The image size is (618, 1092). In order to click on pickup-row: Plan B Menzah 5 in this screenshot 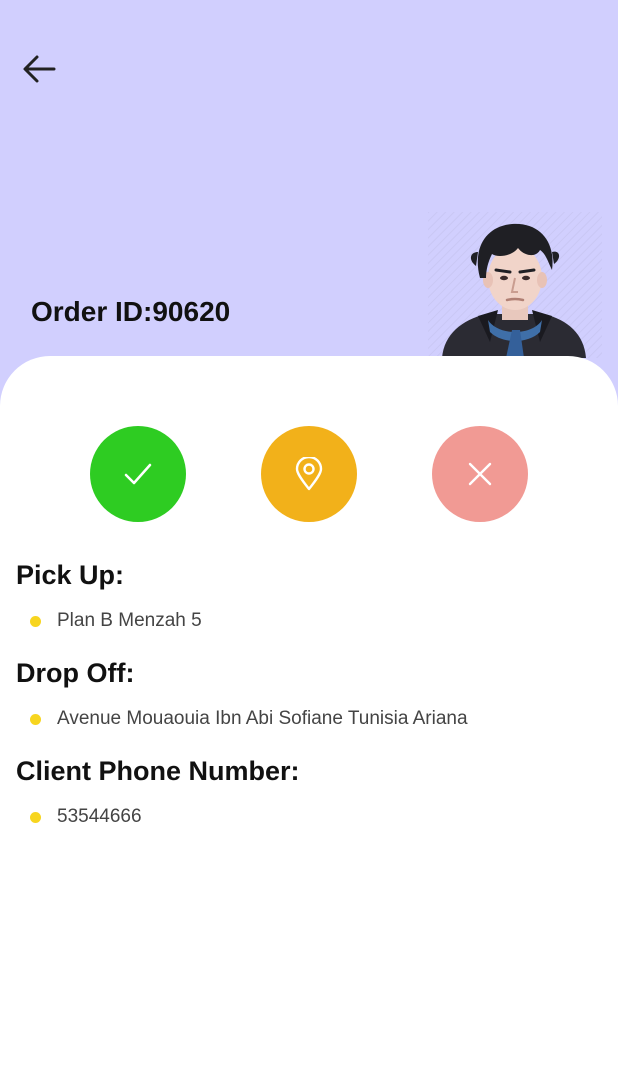, I will do `click(116, 621)`.